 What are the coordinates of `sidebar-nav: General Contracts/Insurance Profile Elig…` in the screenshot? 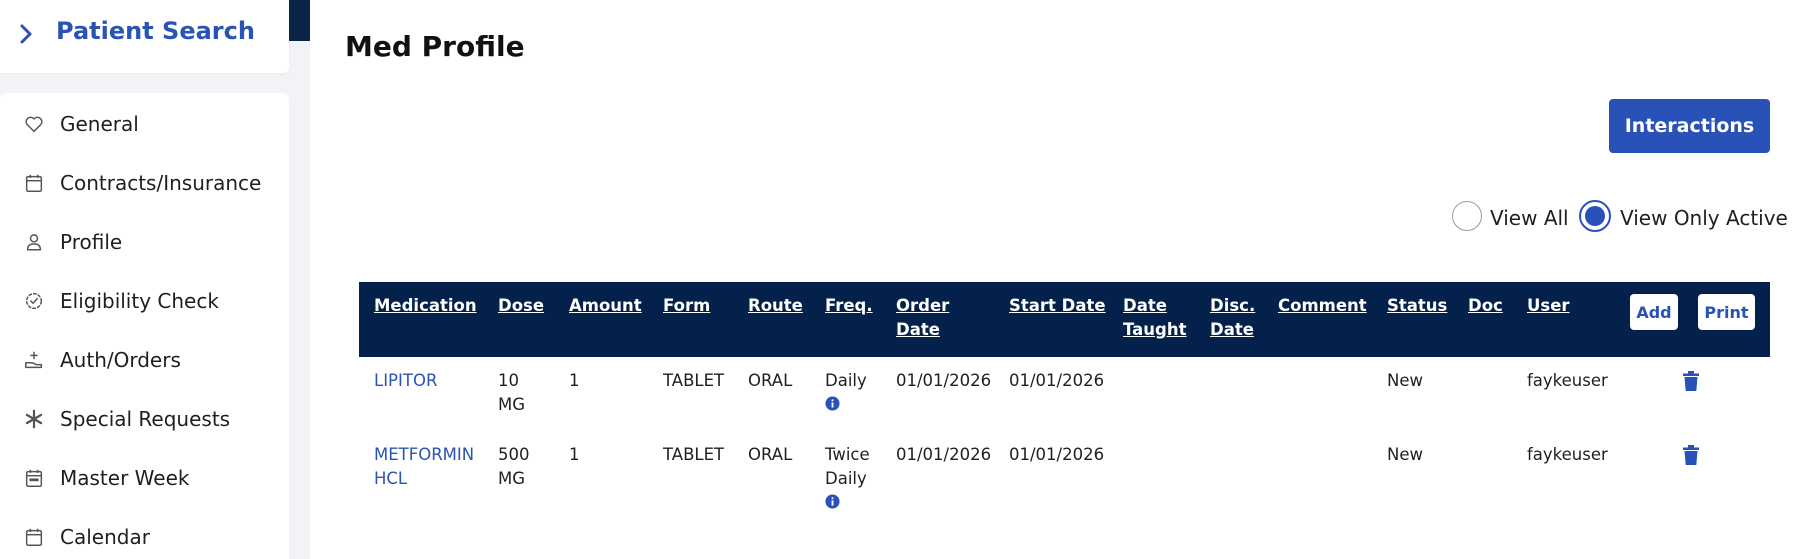 It's located at (144, 326).